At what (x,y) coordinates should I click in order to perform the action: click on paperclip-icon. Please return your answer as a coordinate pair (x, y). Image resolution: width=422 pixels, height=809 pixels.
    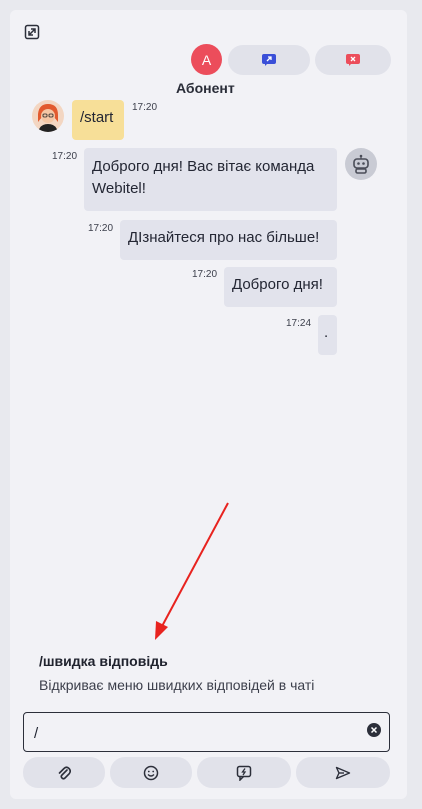
    Looking at the image, I should click on (64, 772).